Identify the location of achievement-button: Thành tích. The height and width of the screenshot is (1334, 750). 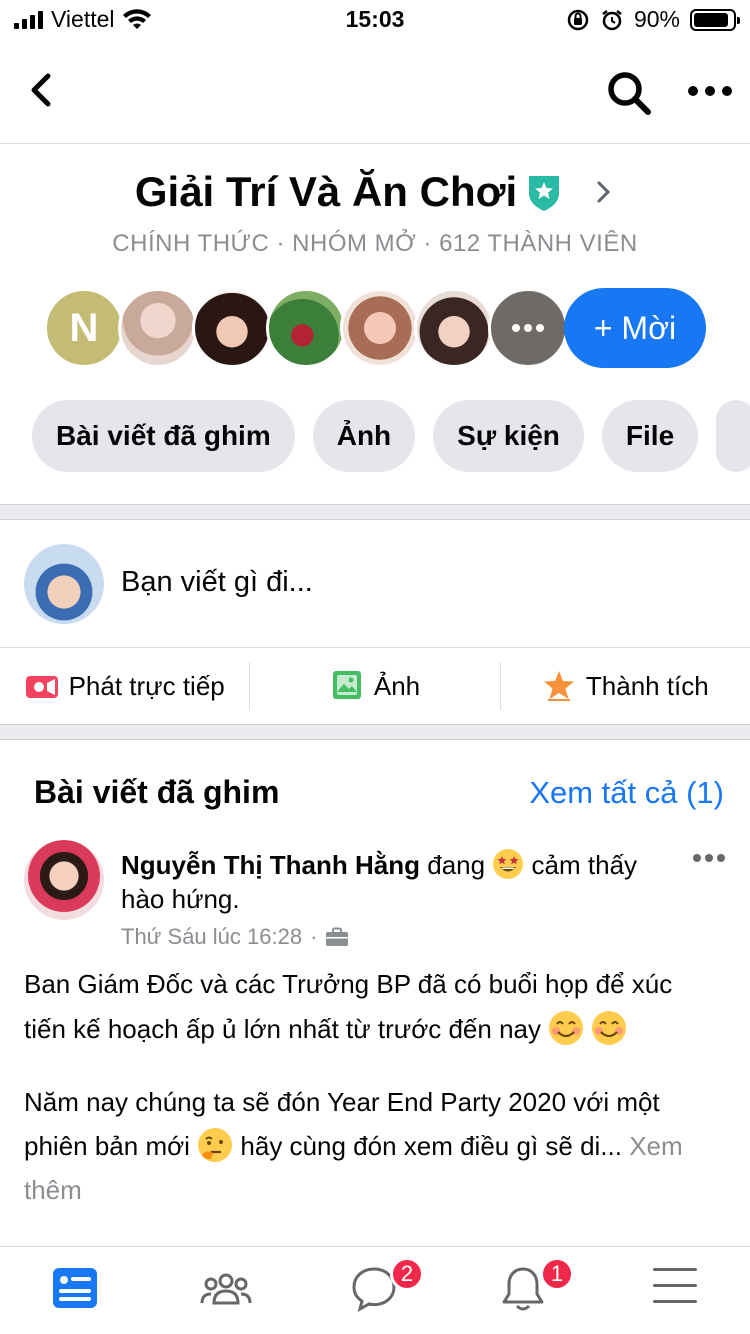
(625, 686).